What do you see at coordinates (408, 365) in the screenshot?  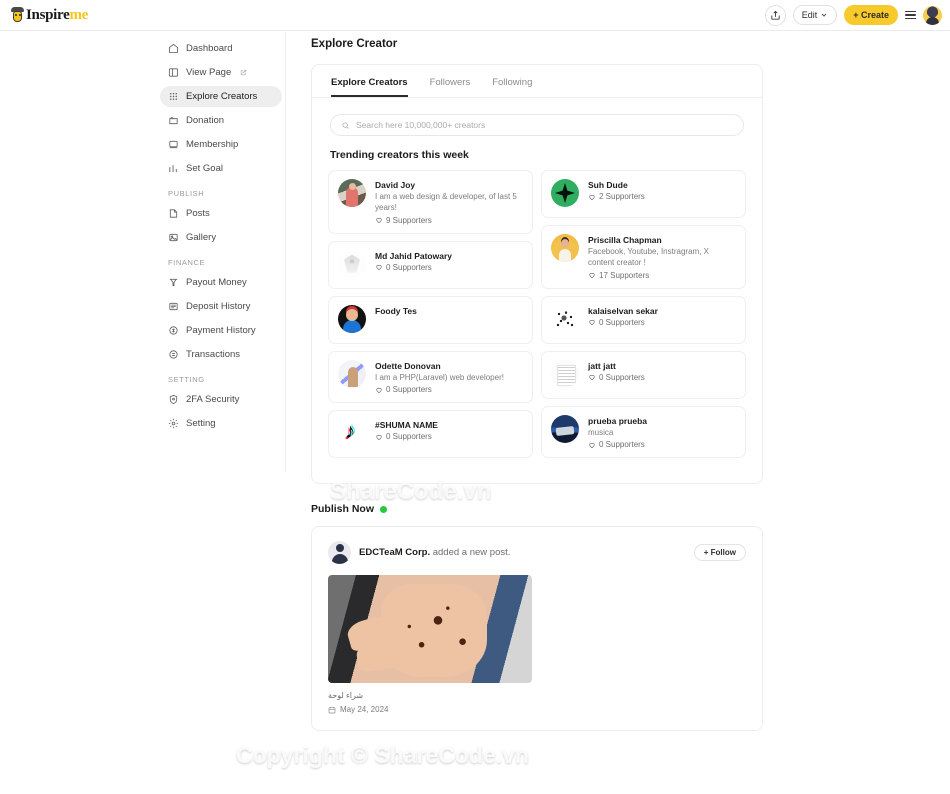 I see `creator-name: Odette Donovan` at bounding box center [408, 365].